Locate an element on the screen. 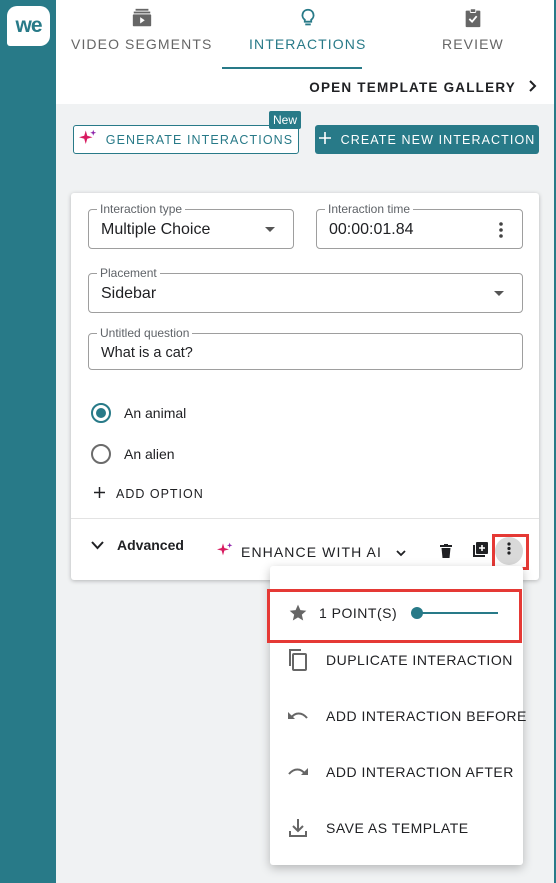 The width and height of the screenshot is (556, 883). active-tab-indicator is located at coordinates (292, 68).